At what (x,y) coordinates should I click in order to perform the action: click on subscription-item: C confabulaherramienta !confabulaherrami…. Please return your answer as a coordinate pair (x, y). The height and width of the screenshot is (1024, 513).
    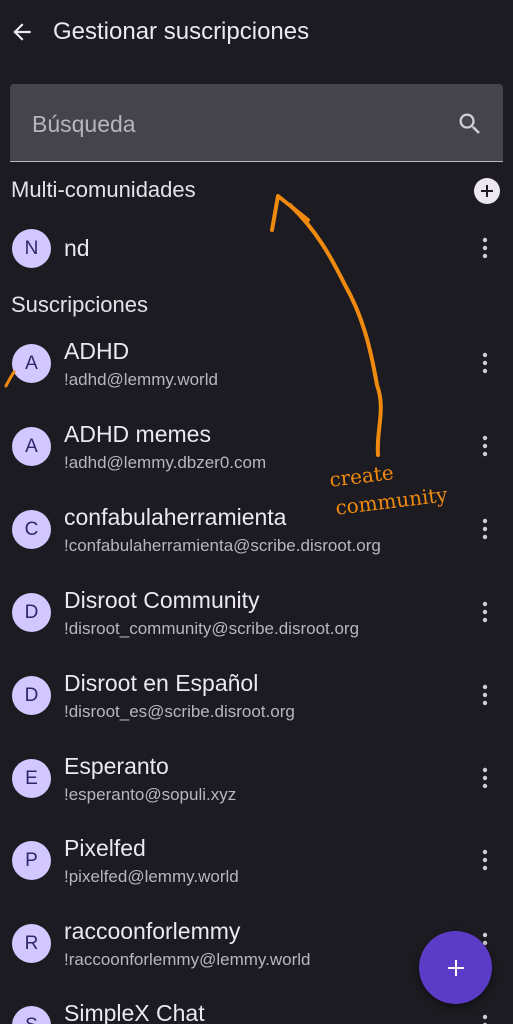
    Looking at the image, I should click on (256, 532).